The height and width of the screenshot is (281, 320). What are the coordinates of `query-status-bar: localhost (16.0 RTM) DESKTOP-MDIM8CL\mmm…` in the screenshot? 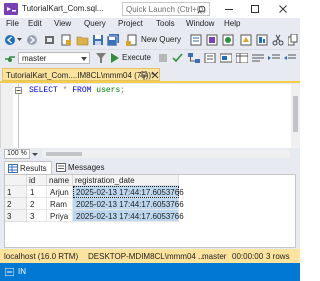 It's located at (150, 256).